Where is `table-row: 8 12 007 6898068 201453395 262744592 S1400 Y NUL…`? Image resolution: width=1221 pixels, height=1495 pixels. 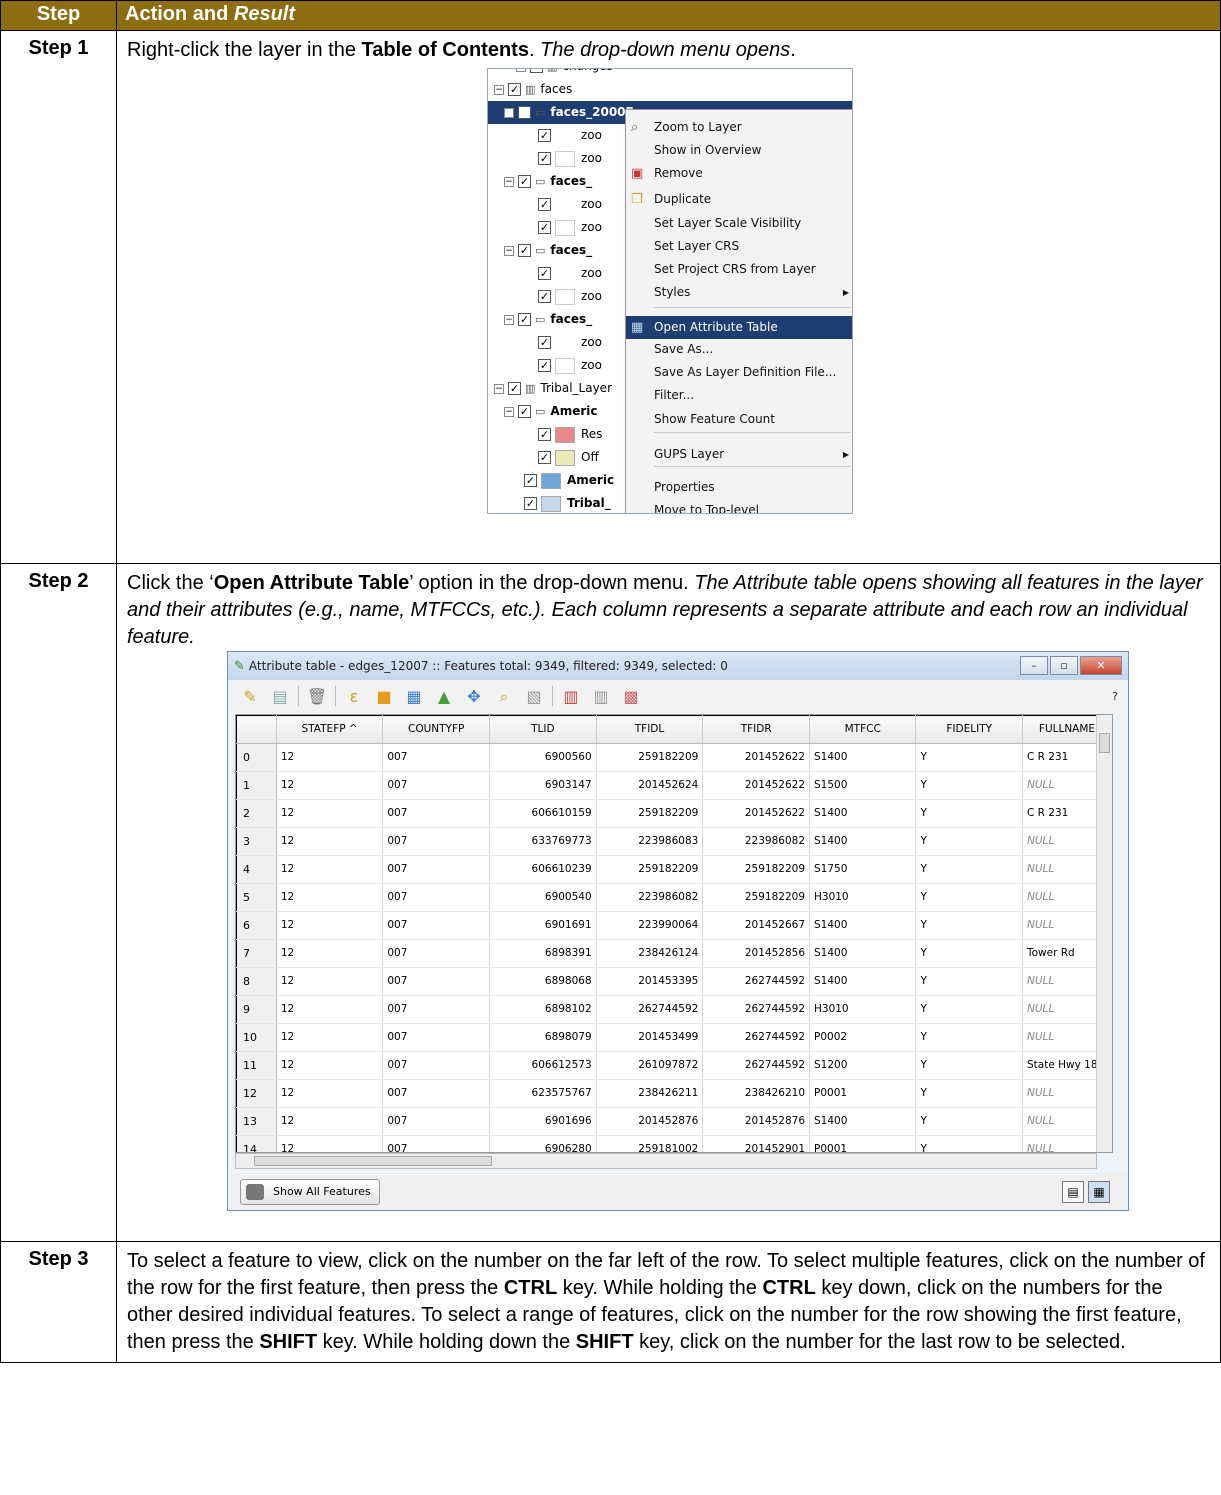 table-row: 8 12 007 6898068 201453395 262744592 S1400 Y NUL… is located at coordinates (674, 981).